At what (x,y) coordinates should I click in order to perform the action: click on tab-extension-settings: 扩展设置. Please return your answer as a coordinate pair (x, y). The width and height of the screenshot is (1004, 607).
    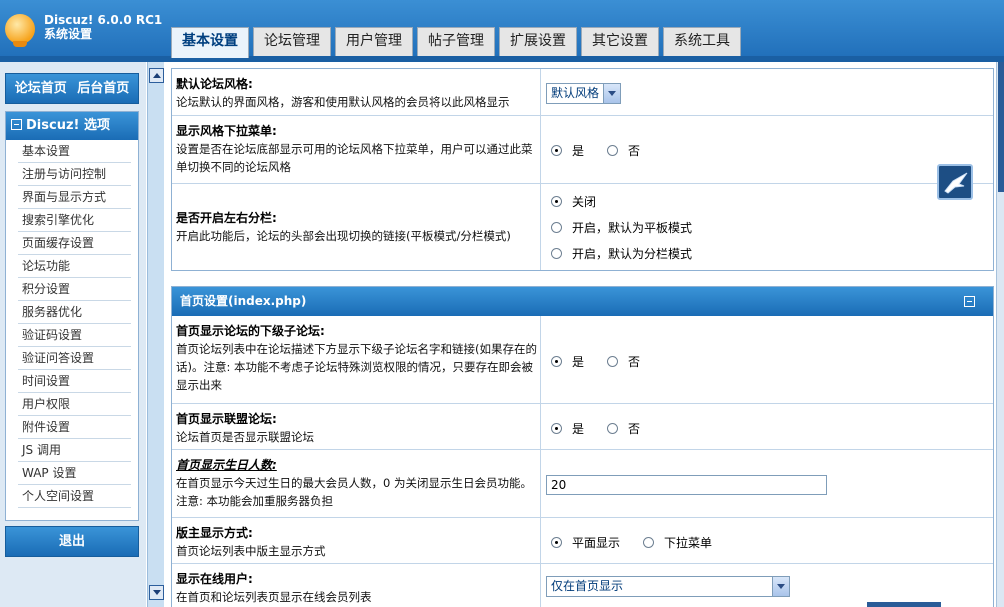
    Looking at the image, I should click on (538, 41).